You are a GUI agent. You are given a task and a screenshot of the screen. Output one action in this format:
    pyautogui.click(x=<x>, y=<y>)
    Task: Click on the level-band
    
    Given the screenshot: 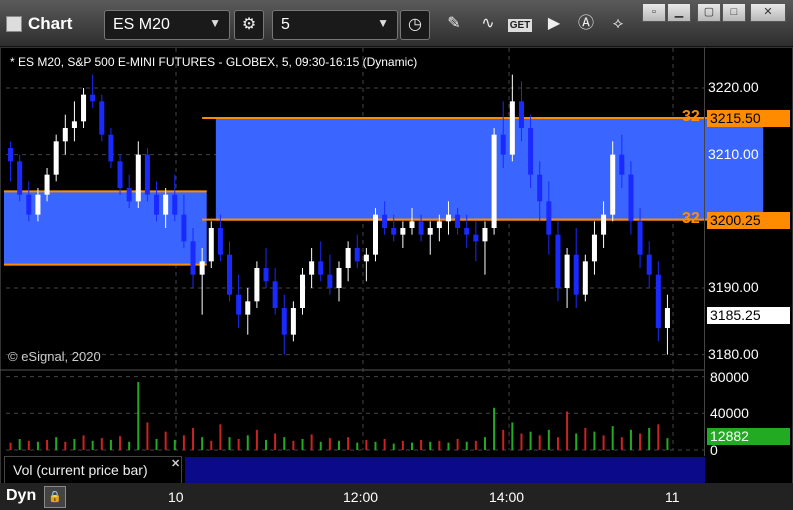 What is the action you would take?
    pyautogui.click(x=489, y=169)
    